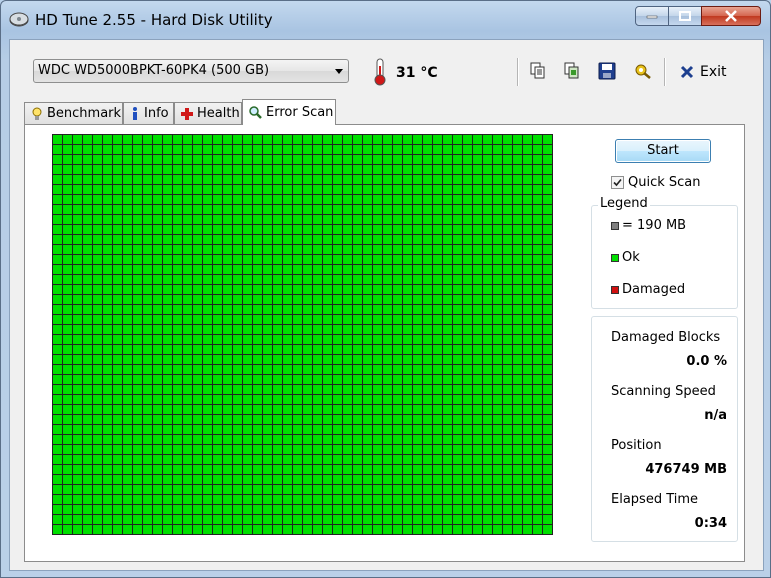  I want to click on drive-select-value: WDC WD5000BPKT-60PK4 (500 GB), so click(154, 70).